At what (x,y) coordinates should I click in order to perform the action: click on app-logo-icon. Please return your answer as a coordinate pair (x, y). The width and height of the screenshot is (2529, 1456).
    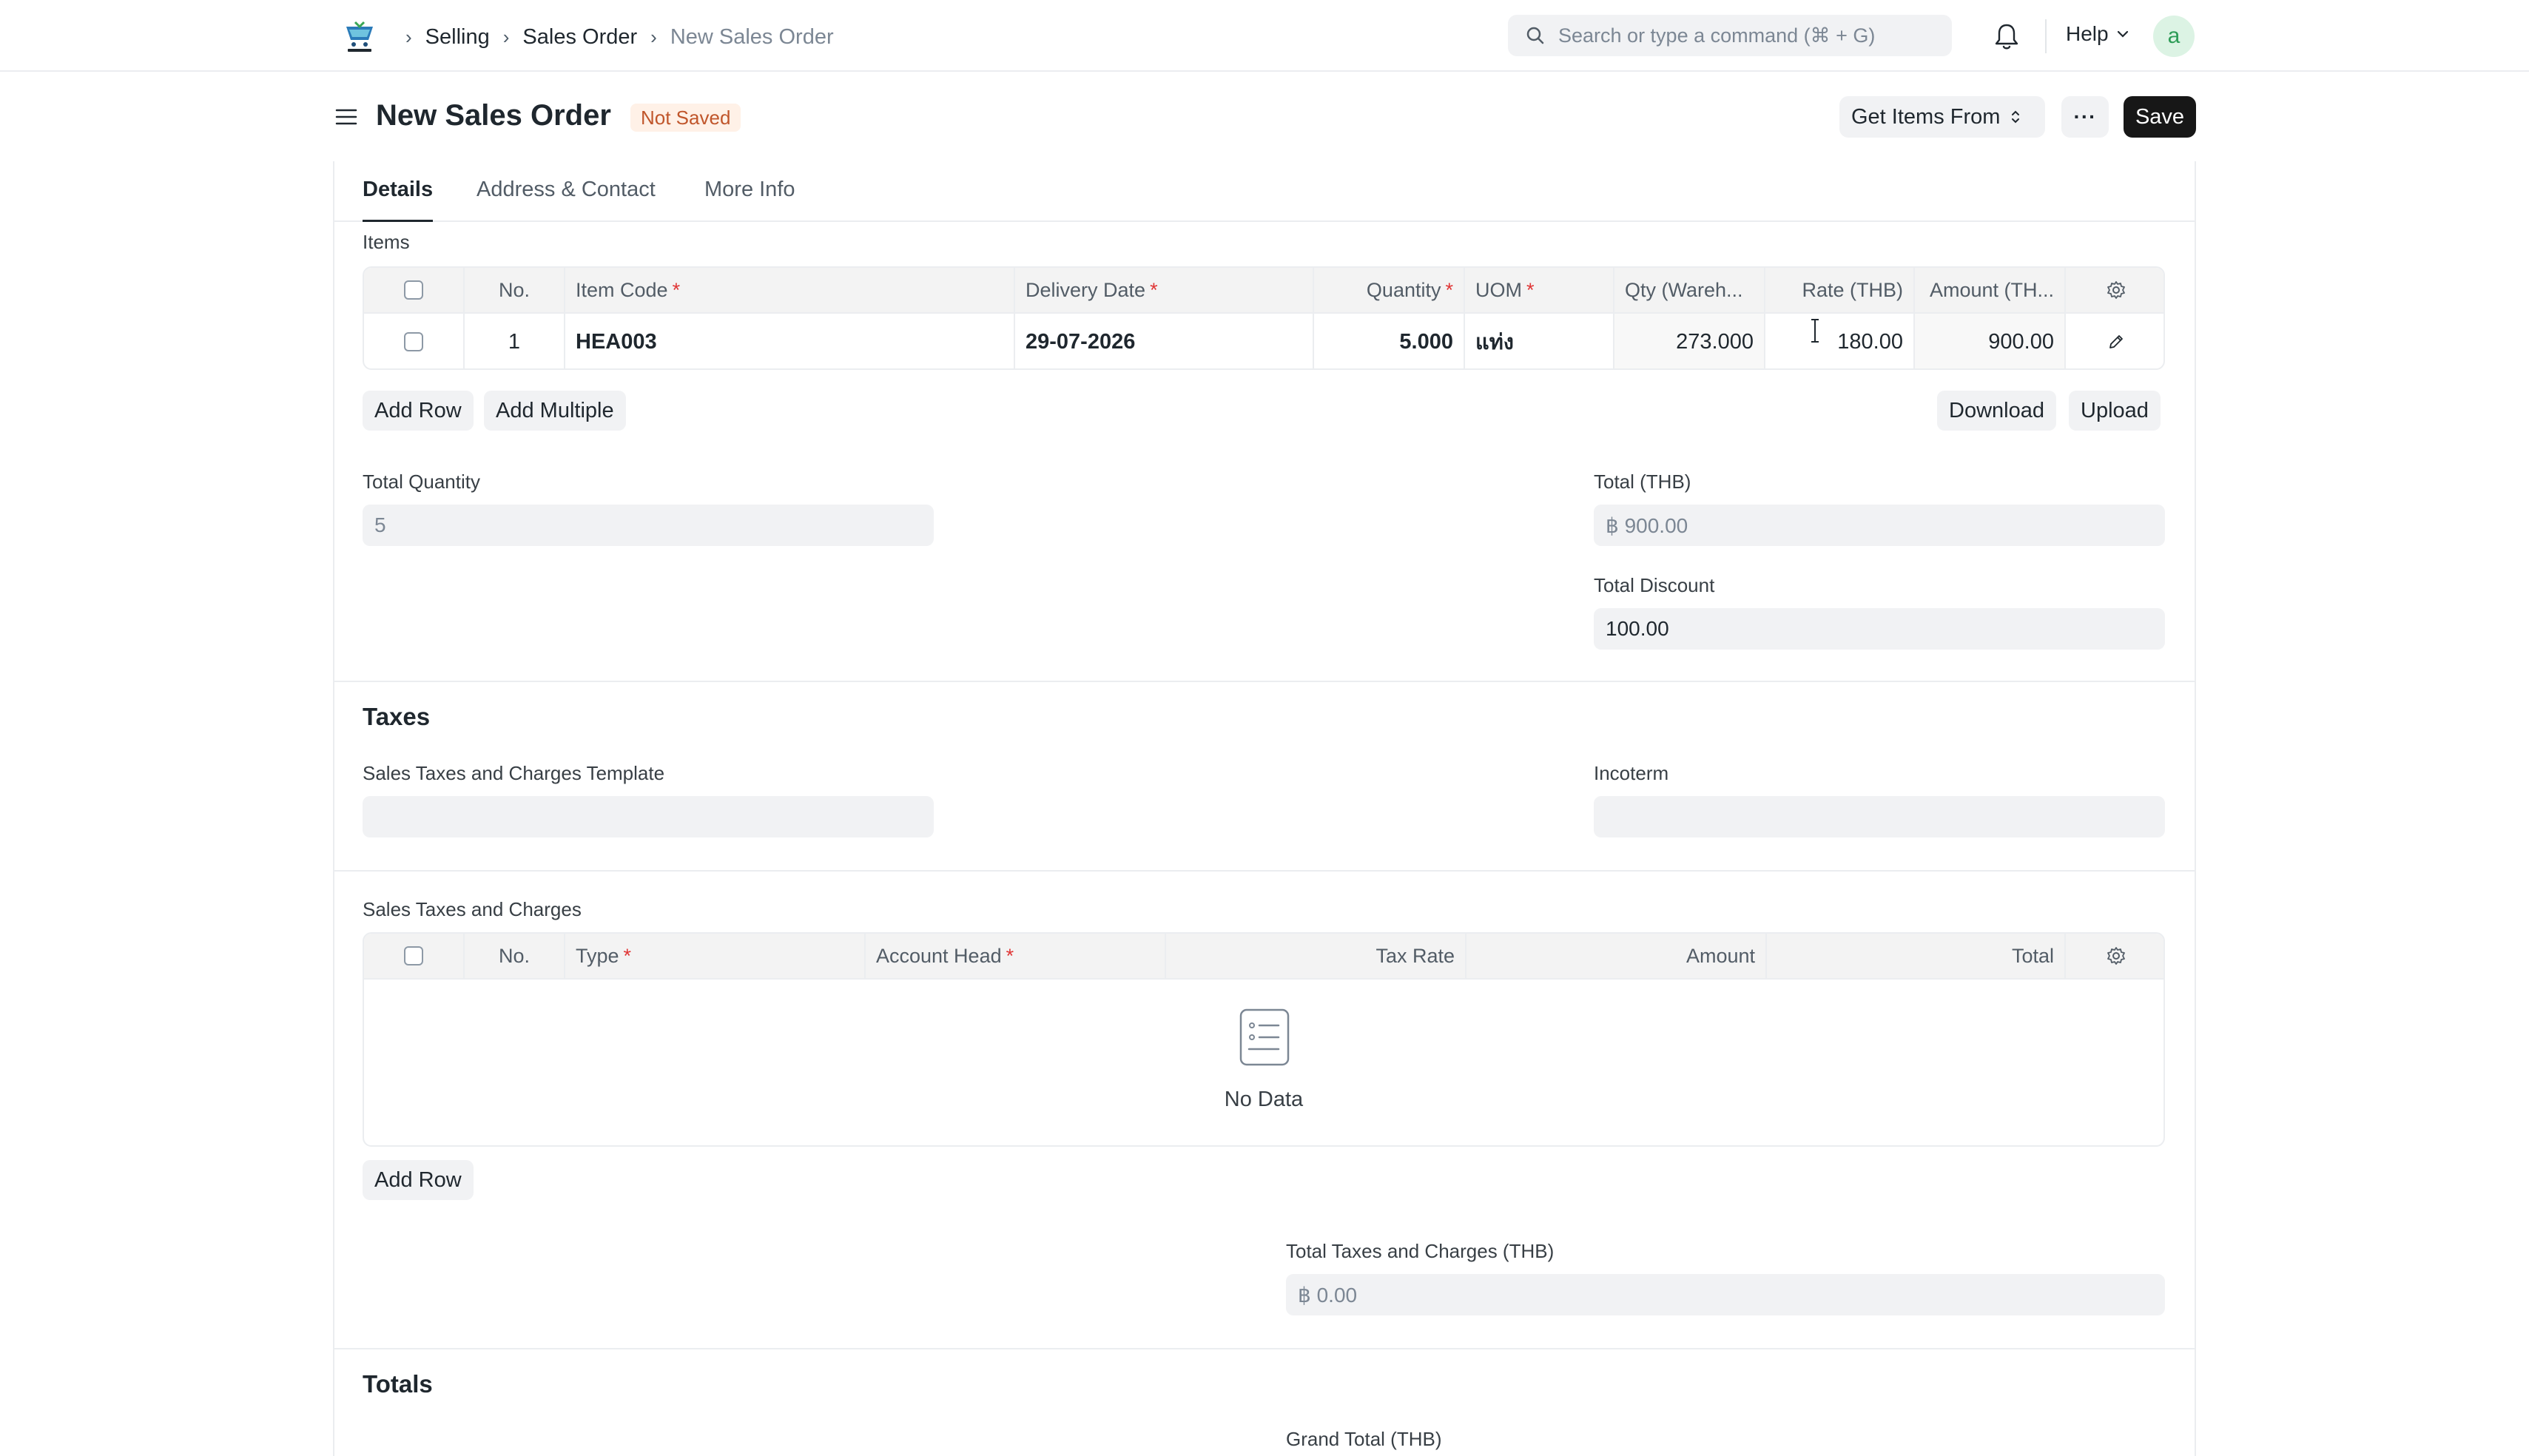
    Looking at the image, I should click on (359, 37).